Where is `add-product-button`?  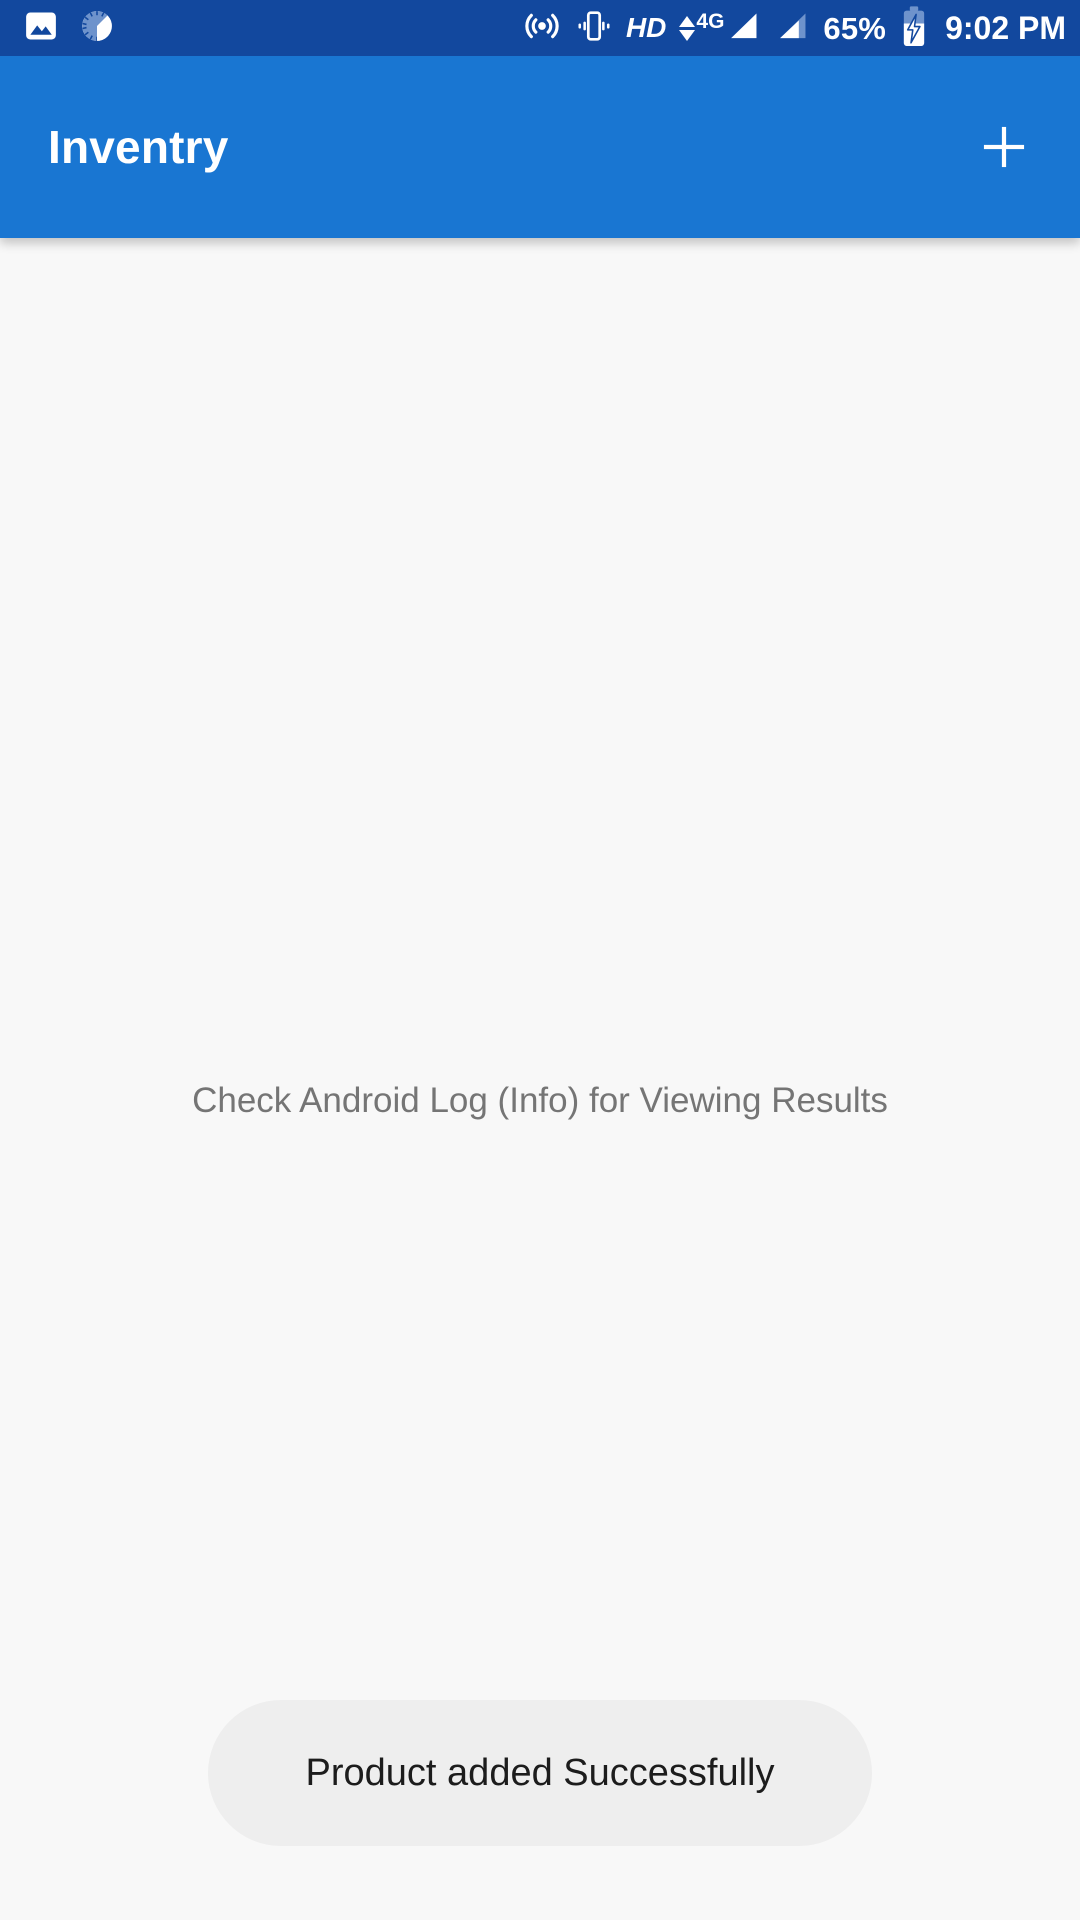
add-product-button is located at coordinates (1004, 147).